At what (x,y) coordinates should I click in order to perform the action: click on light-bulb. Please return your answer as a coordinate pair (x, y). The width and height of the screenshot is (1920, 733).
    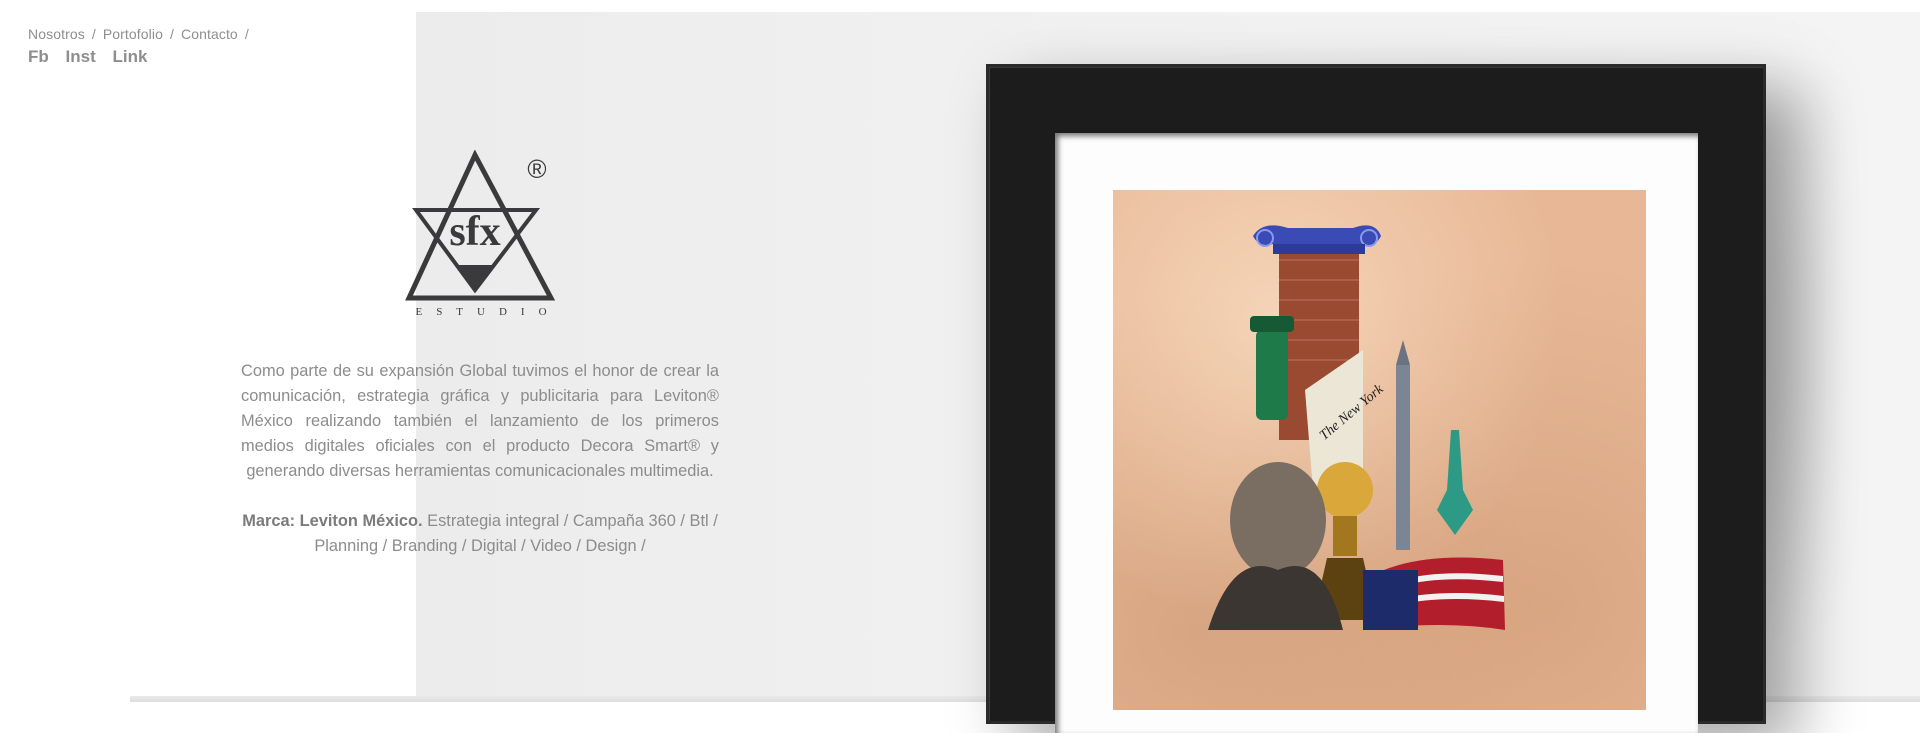
    Looking at the image, I should click on (1345, 490).